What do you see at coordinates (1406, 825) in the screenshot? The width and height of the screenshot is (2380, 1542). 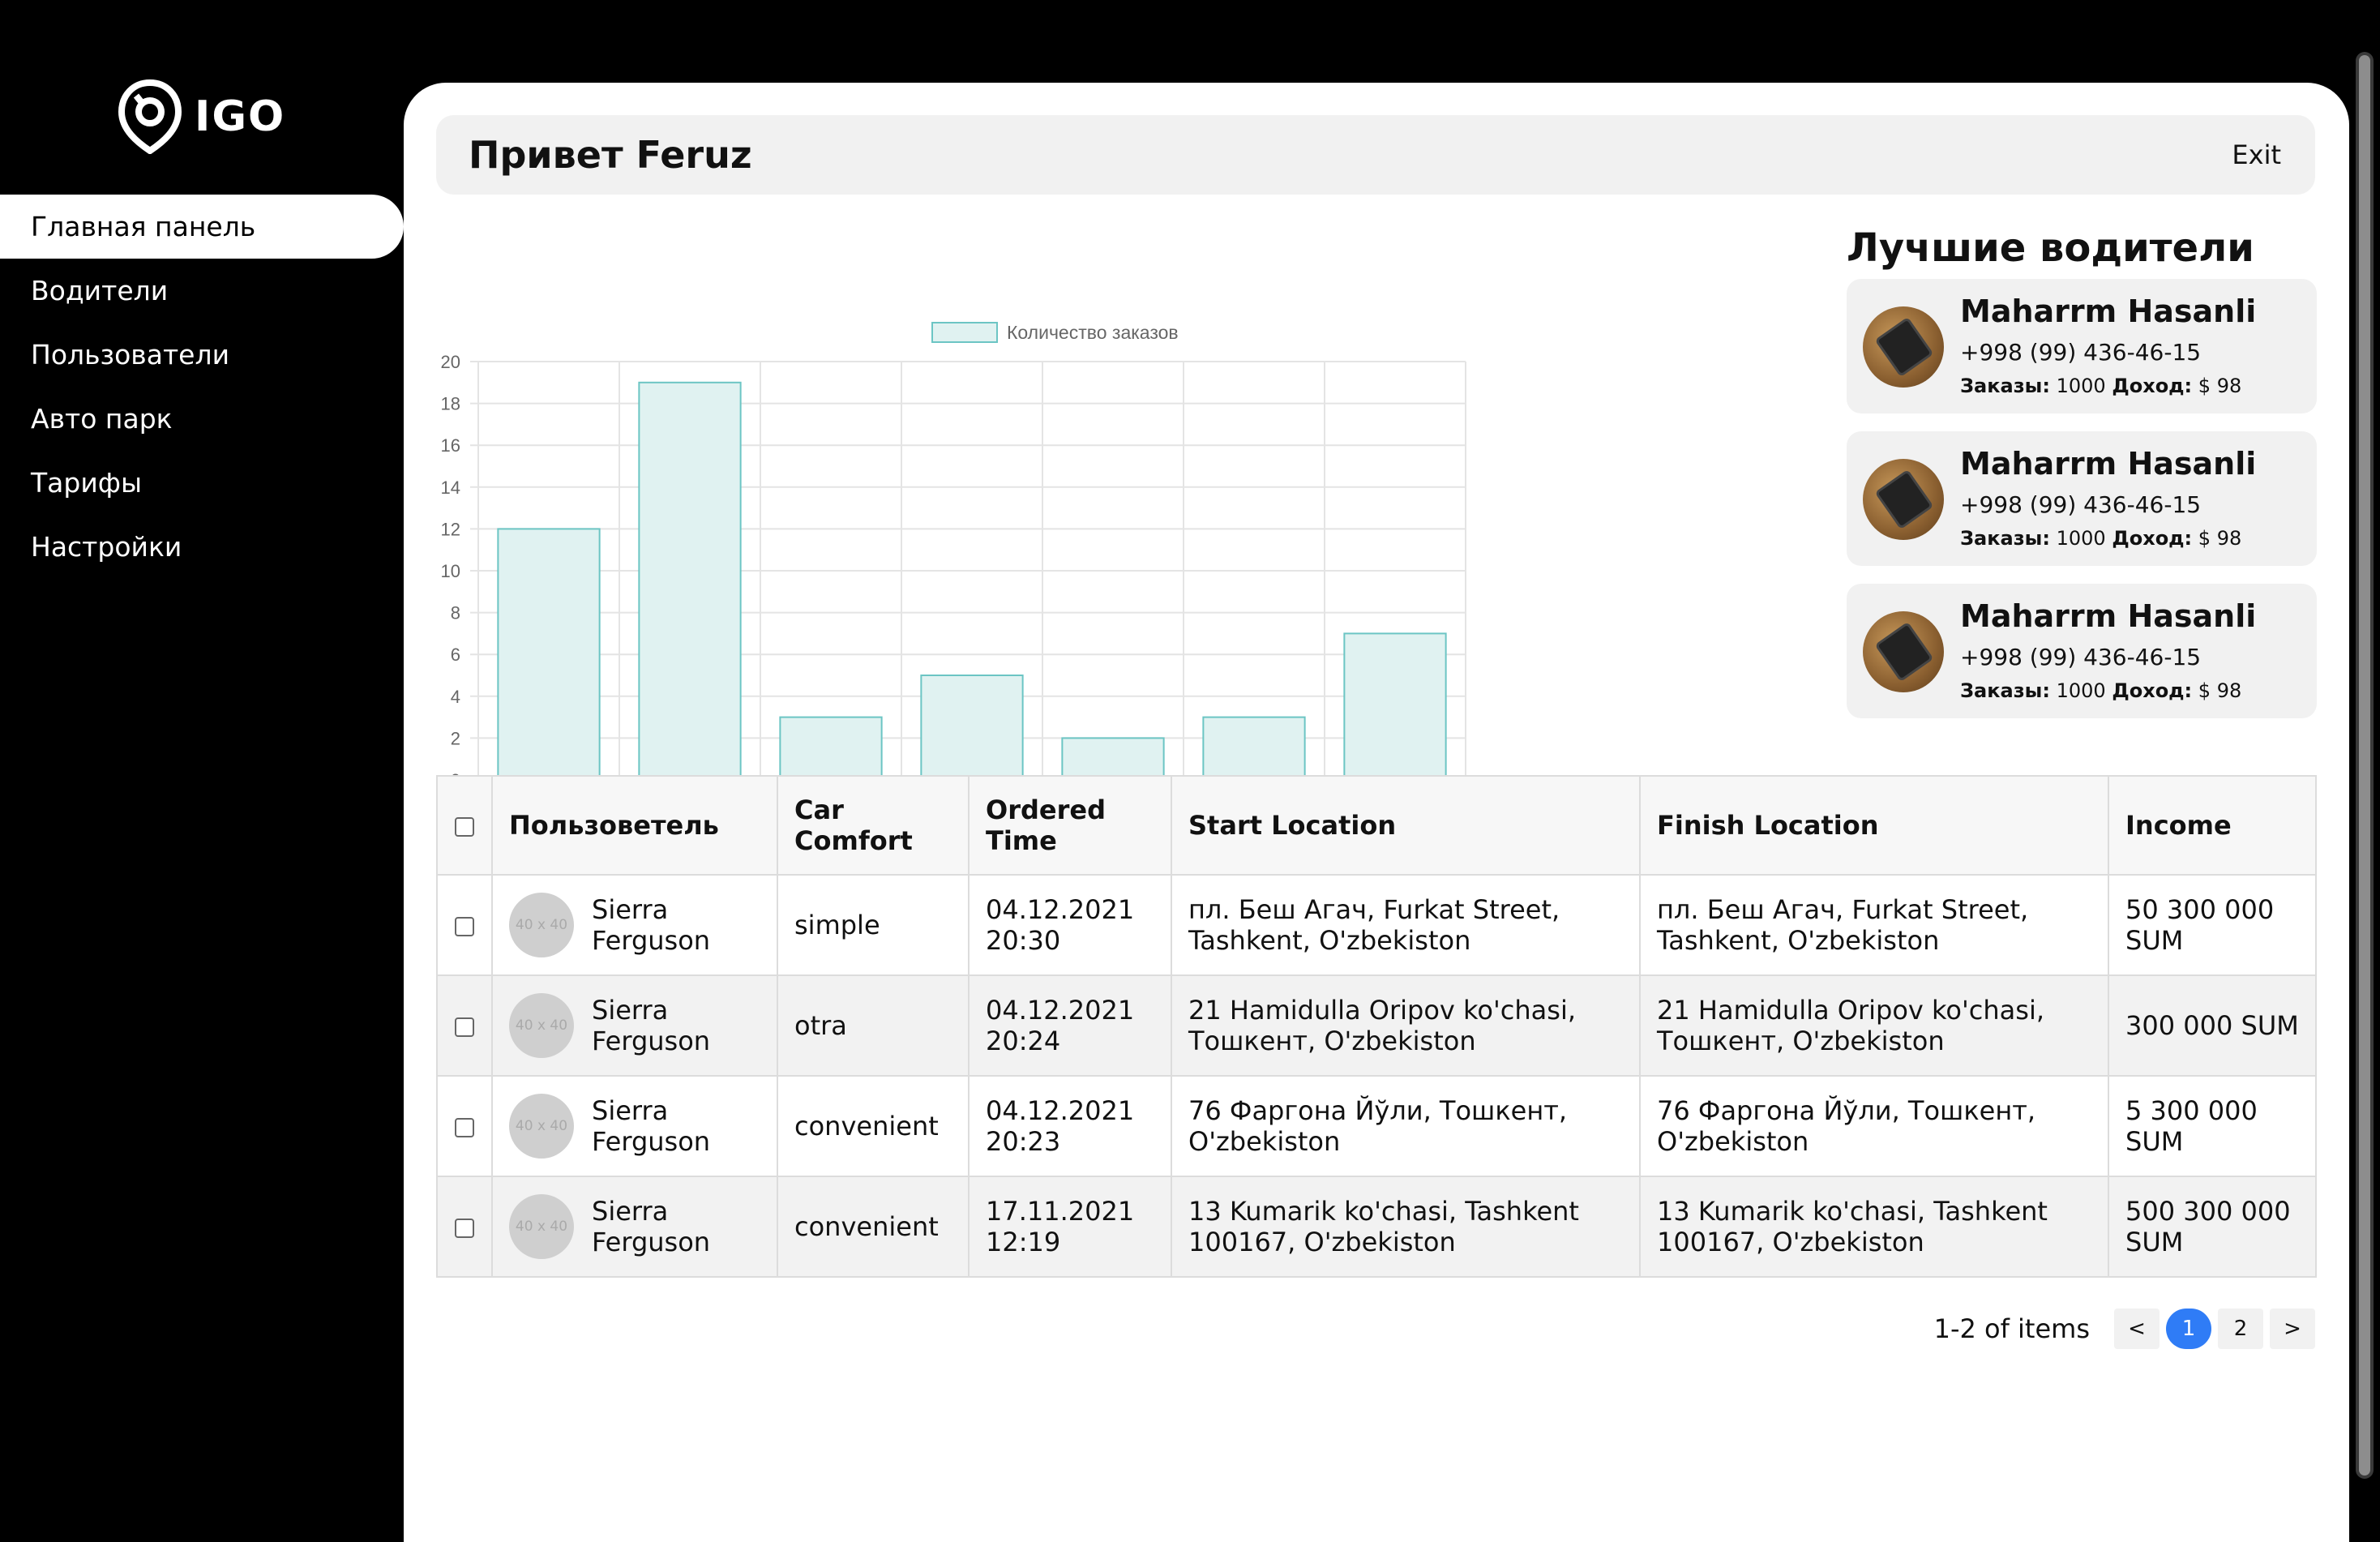 I see `column-header-start: Start Location` at bounding box center [1406, 825].